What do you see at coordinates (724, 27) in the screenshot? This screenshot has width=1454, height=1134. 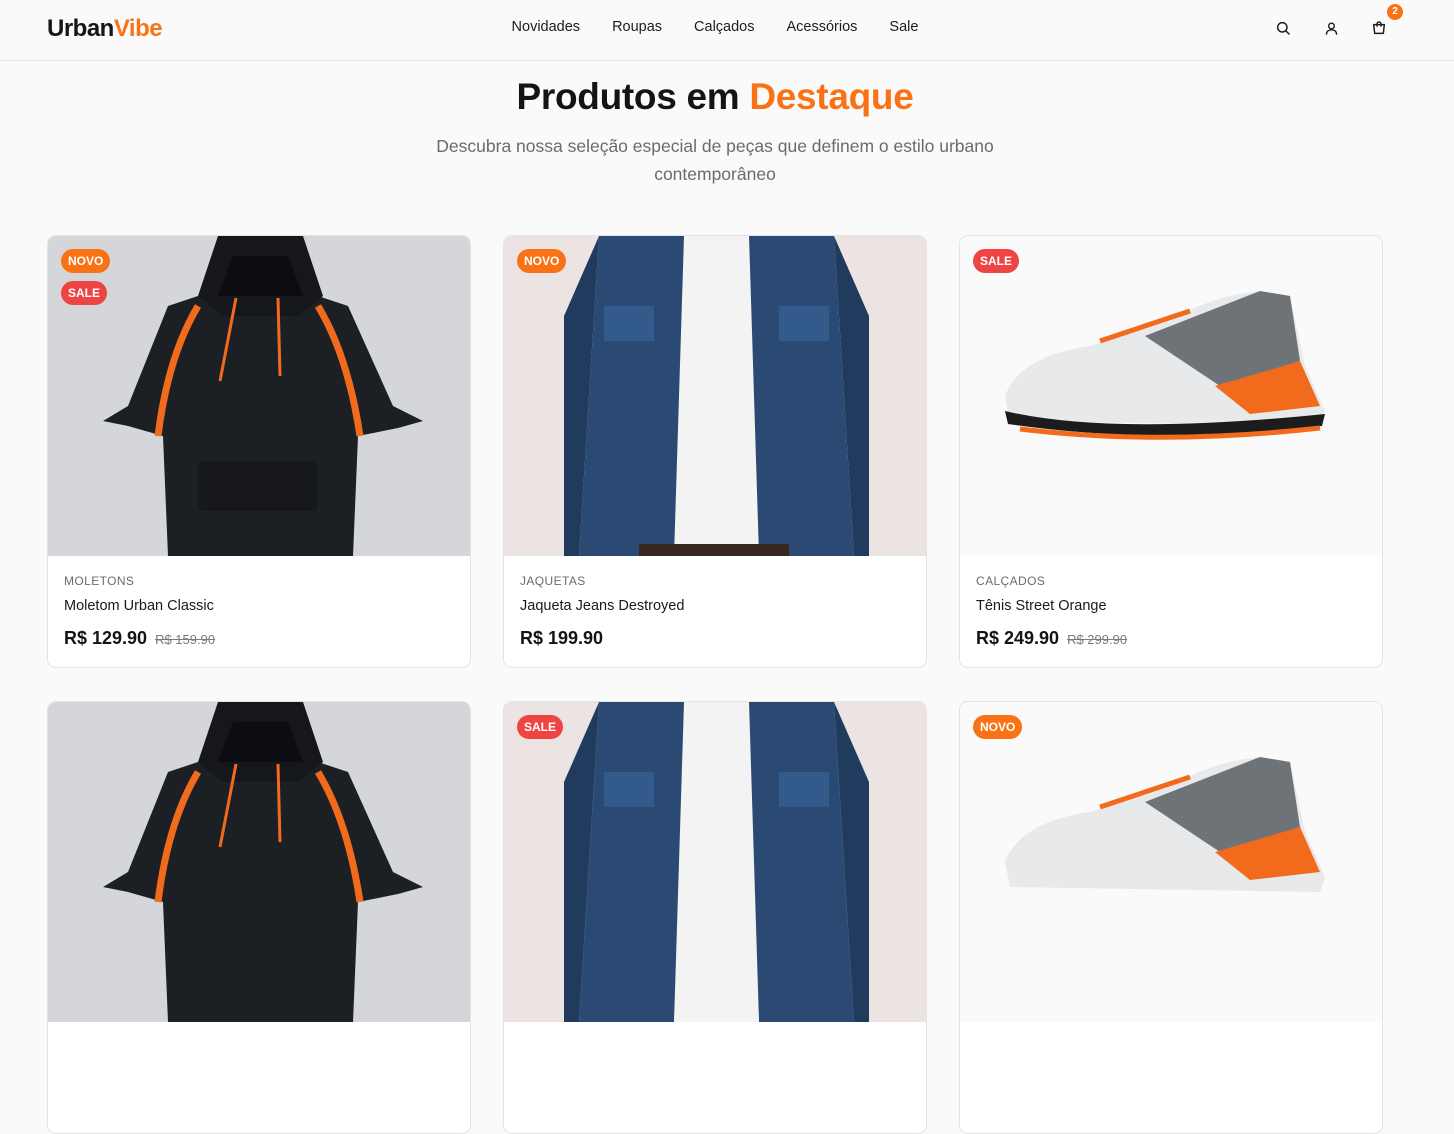 I see `nav-item-calcados: Calçados` at bounding box center [724, 27].